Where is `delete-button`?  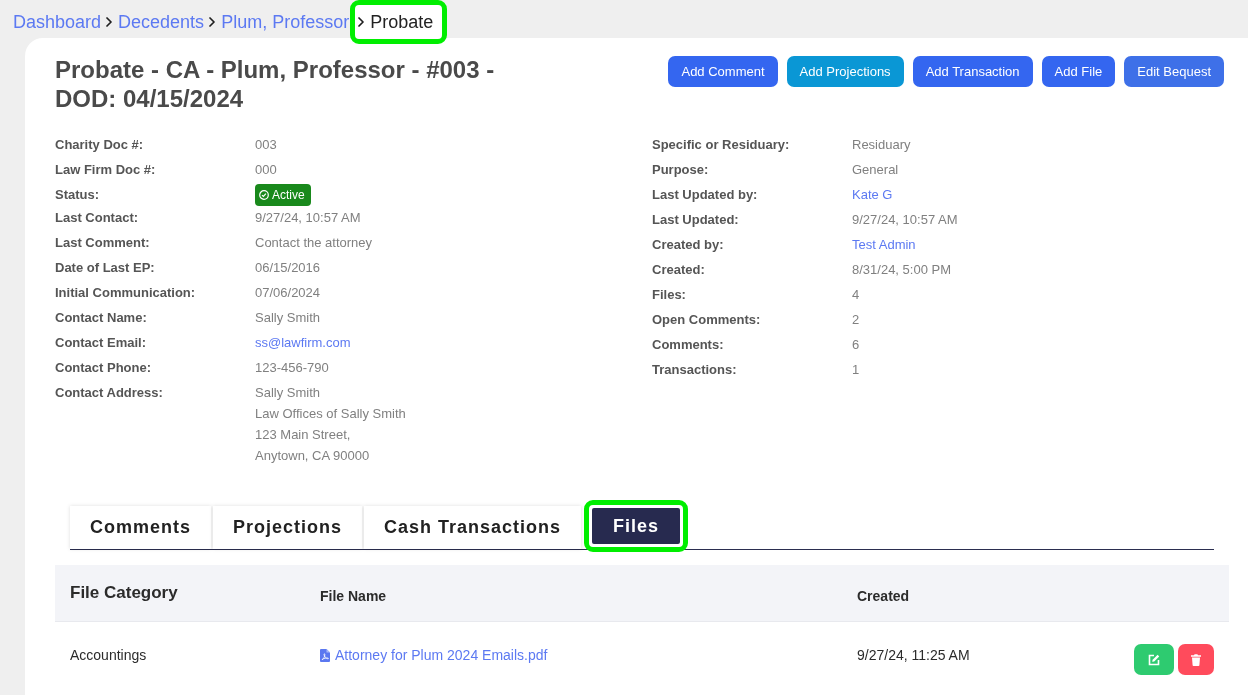 delete-button is located at coordinates (1196, 659).